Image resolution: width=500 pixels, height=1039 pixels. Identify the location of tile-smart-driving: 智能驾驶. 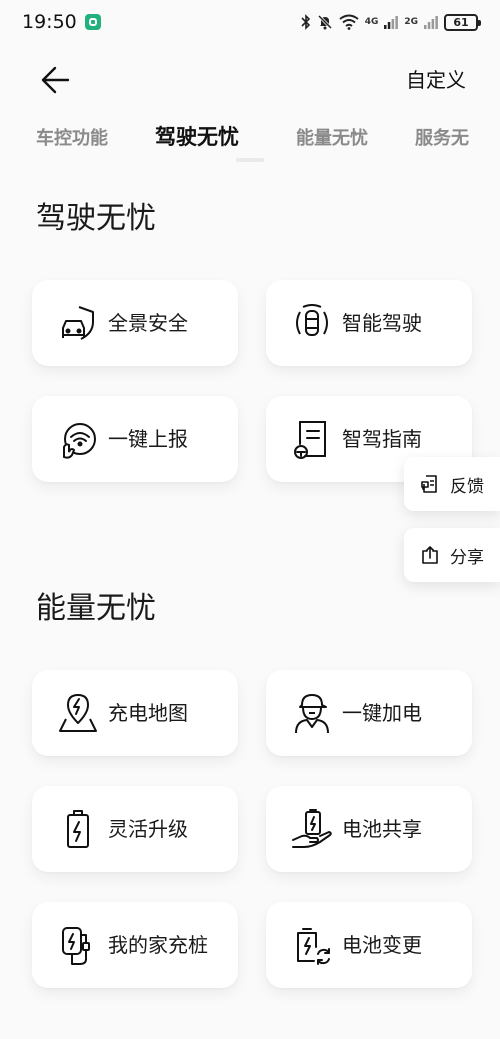
(369, 323).